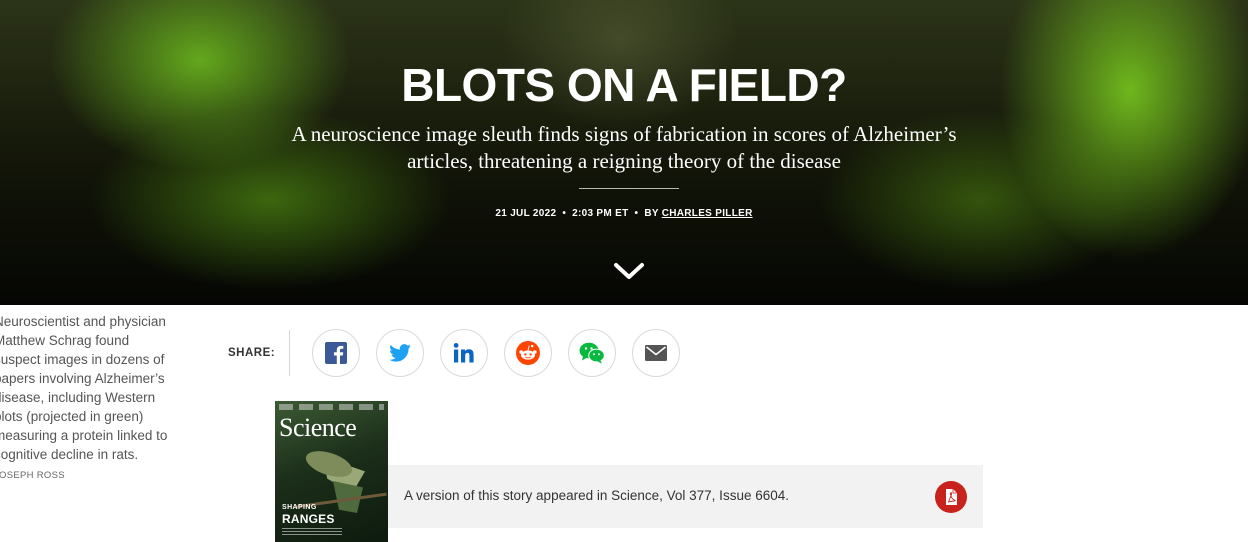 The height and width of the screenshot is (542, 1248). What do you see at coordinates (331, 407) in the screenshot?
I see `cover-topline` at bounding box center [331, 407].